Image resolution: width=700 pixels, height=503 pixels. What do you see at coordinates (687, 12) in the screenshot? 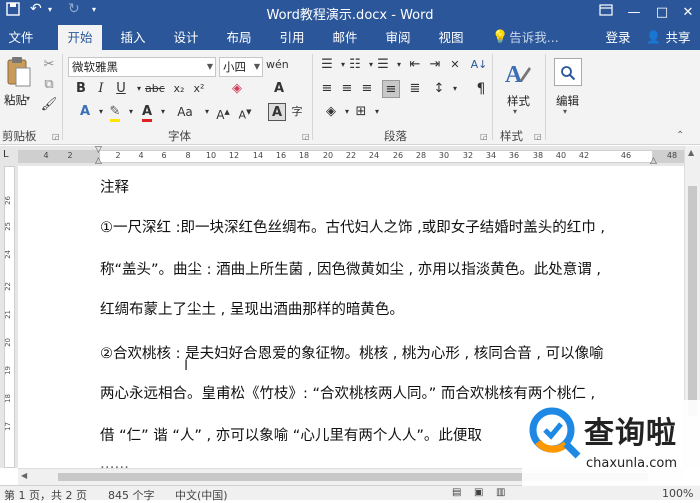
I see `close-button: ✕` at bounding box center [687, 12].